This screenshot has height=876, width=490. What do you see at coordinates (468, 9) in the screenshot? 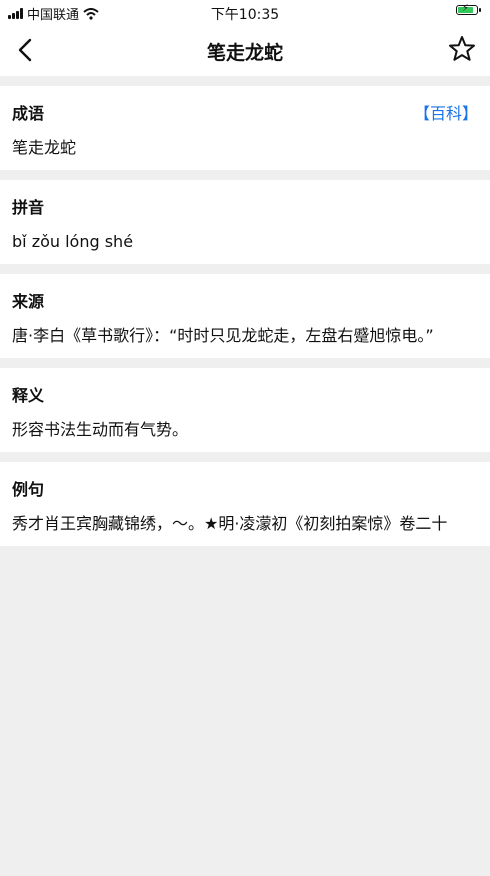
I see `battery-icon: ⚡` at bounding box center [468, 9].